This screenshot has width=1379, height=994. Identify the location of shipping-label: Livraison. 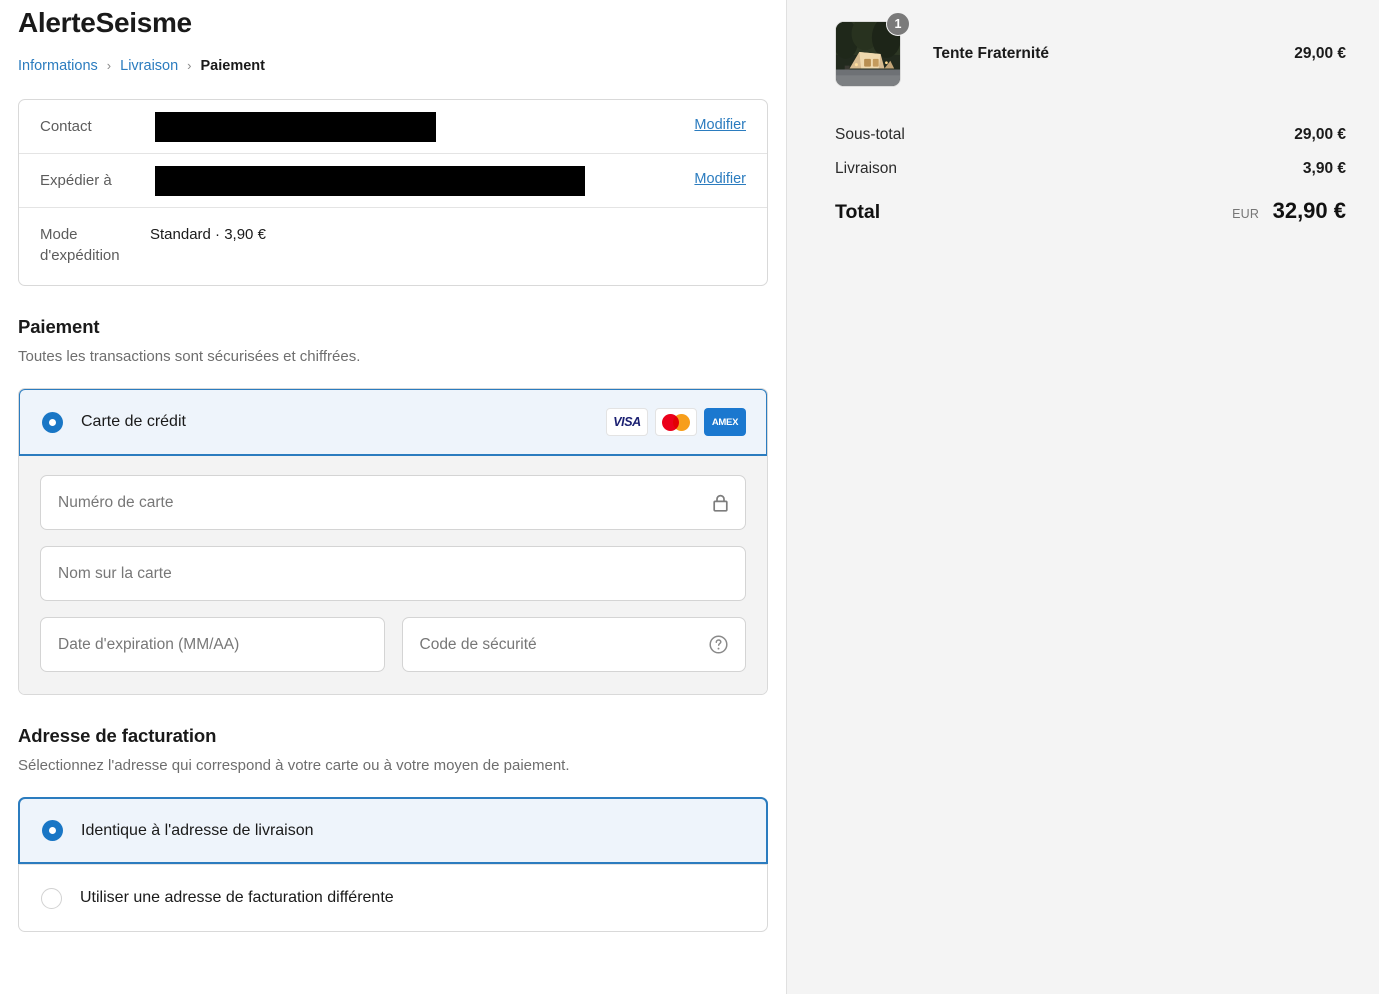
(866, 168).